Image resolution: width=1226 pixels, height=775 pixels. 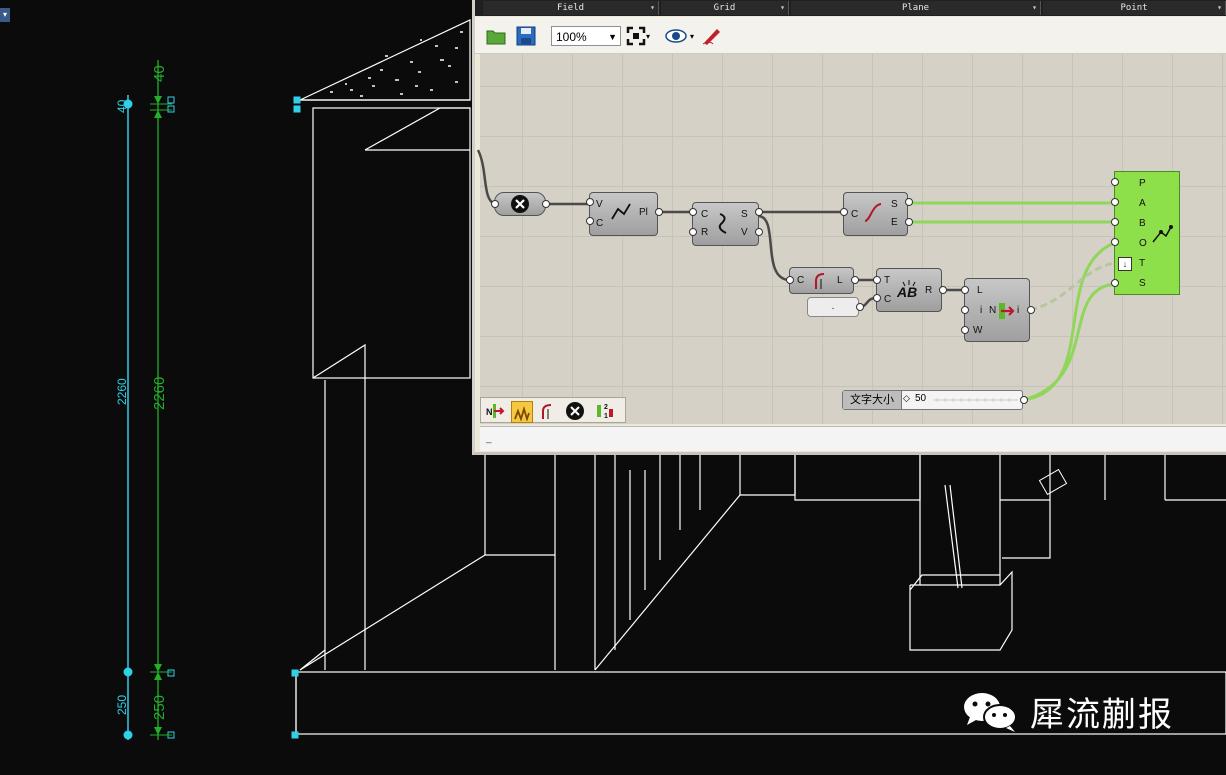 I want to click on watermark-text: 犀流蒯报, so click(x=1102, y=714).